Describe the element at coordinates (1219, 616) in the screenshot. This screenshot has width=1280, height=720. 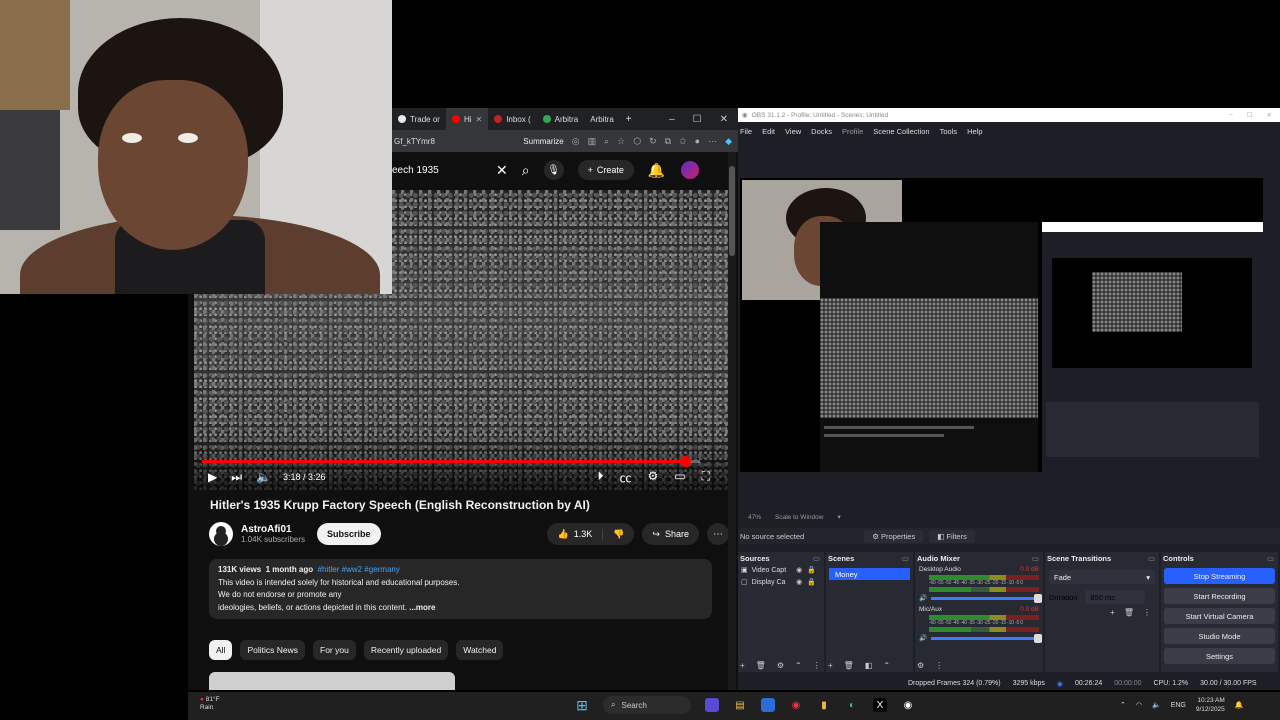
I see `start-virtual-camera-button: Start Virtual Camera` at that location.